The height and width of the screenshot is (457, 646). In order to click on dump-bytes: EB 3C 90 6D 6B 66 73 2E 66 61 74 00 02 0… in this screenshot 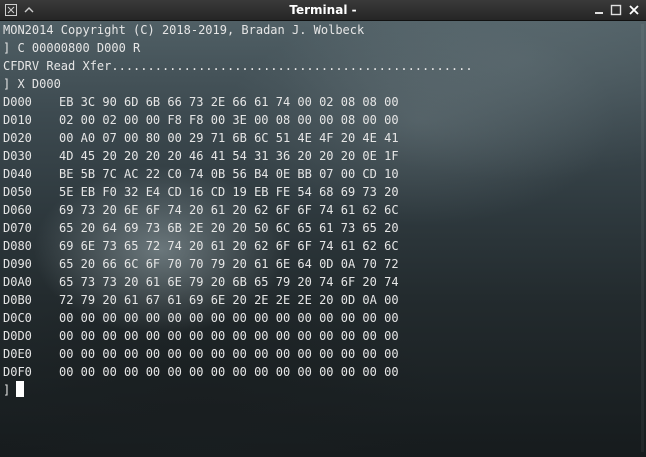, I will do `click(229, 102)`.